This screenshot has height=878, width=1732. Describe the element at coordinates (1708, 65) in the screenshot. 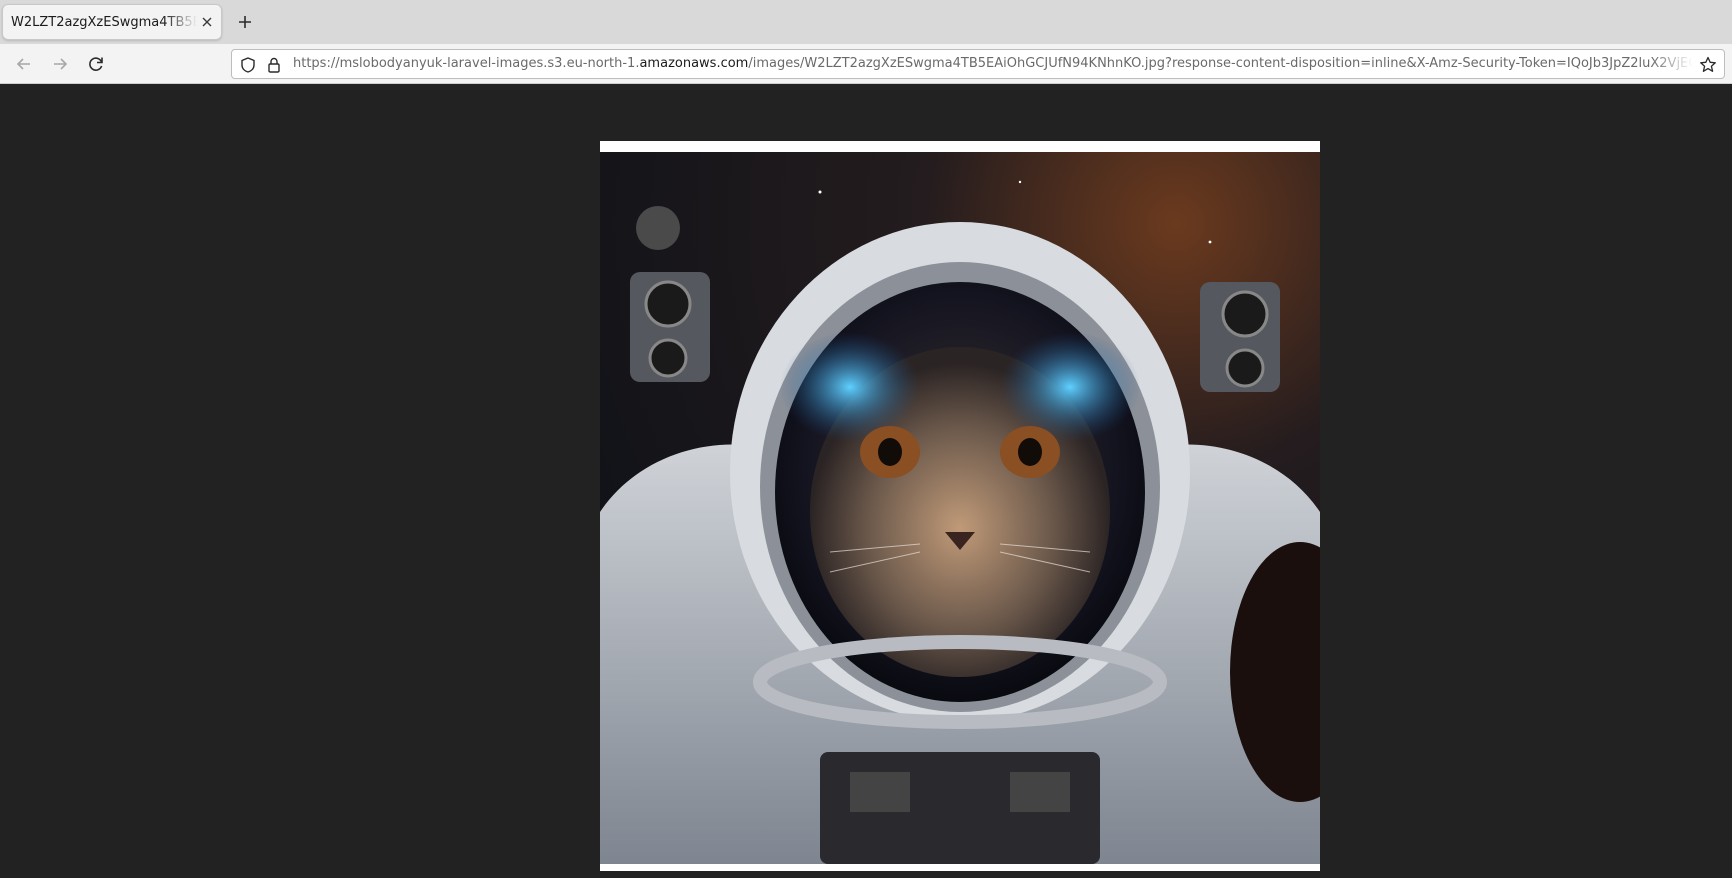

I see `star-icon` at that location.